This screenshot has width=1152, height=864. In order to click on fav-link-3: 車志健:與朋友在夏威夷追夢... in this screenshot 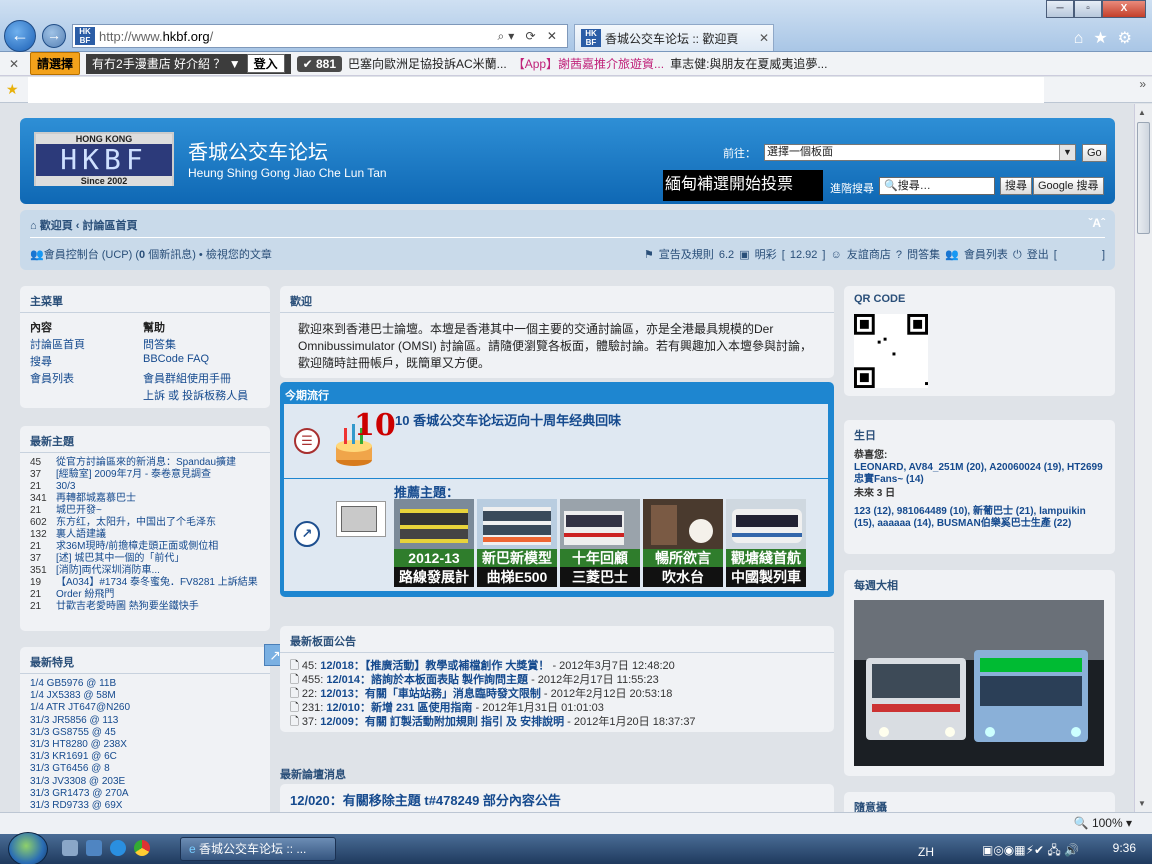, I will do `click(748, 63)`.